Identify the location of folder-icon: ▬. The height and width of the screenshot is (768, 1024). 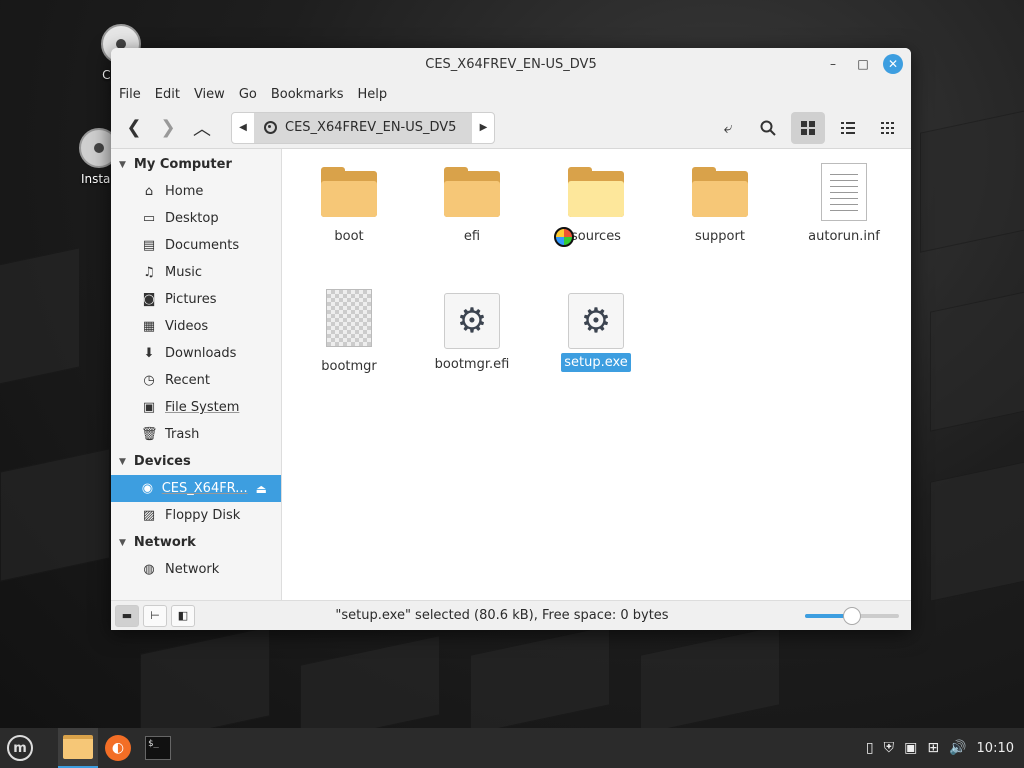
(127, 615).